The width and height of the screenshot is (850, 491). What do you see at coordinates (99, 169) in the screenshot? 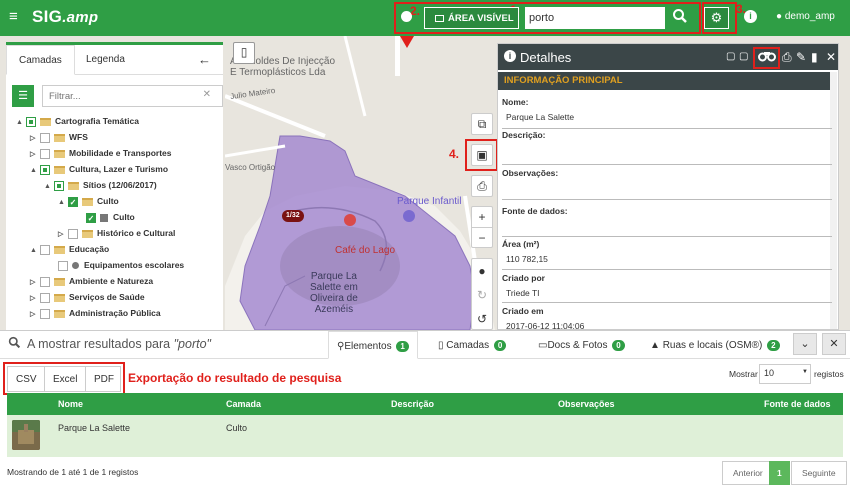
I see `tree-item-cultura: ▲ Cultura, Lazer e Turismo` at bounding box center [99, 169].